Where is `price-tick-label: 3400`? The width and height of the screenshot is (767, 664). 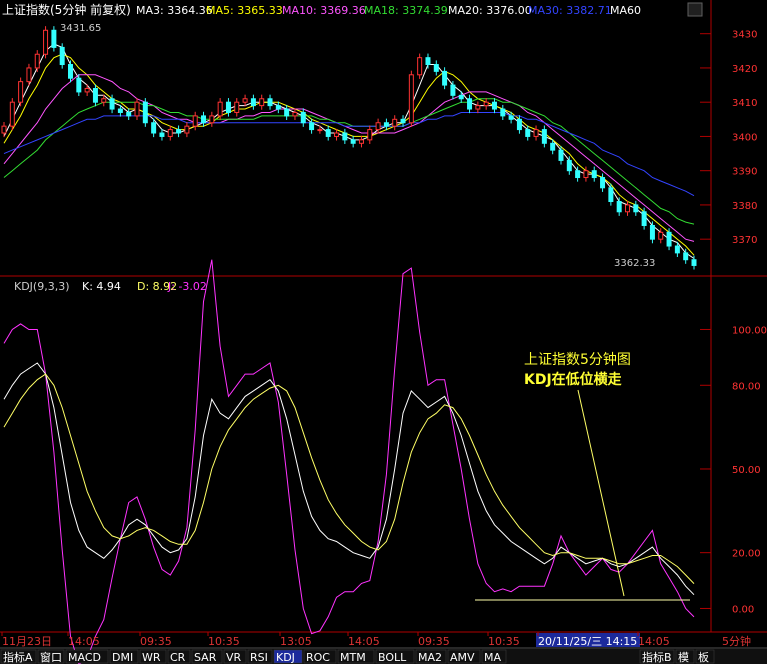 price-tick-label: 3400 is located at coordinates (744, 137).